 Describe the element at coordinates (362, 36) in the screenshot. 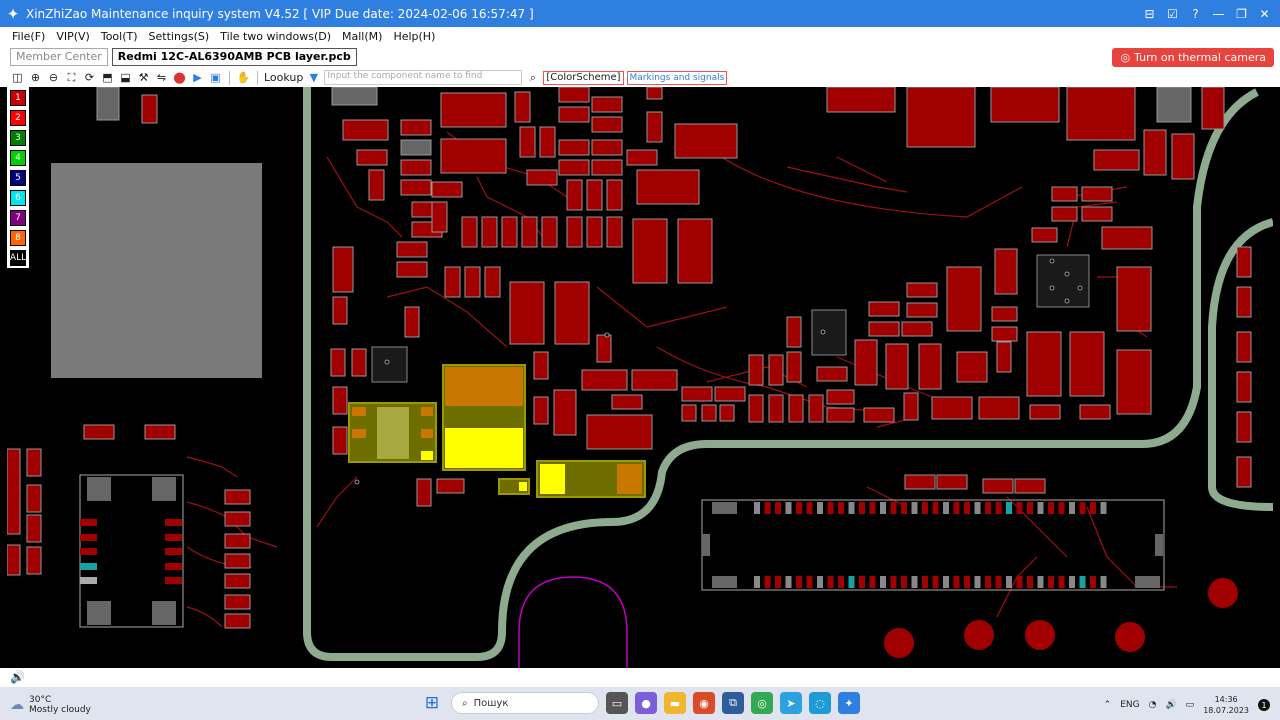

I see `menu-mall: Mall(M)` at that location.